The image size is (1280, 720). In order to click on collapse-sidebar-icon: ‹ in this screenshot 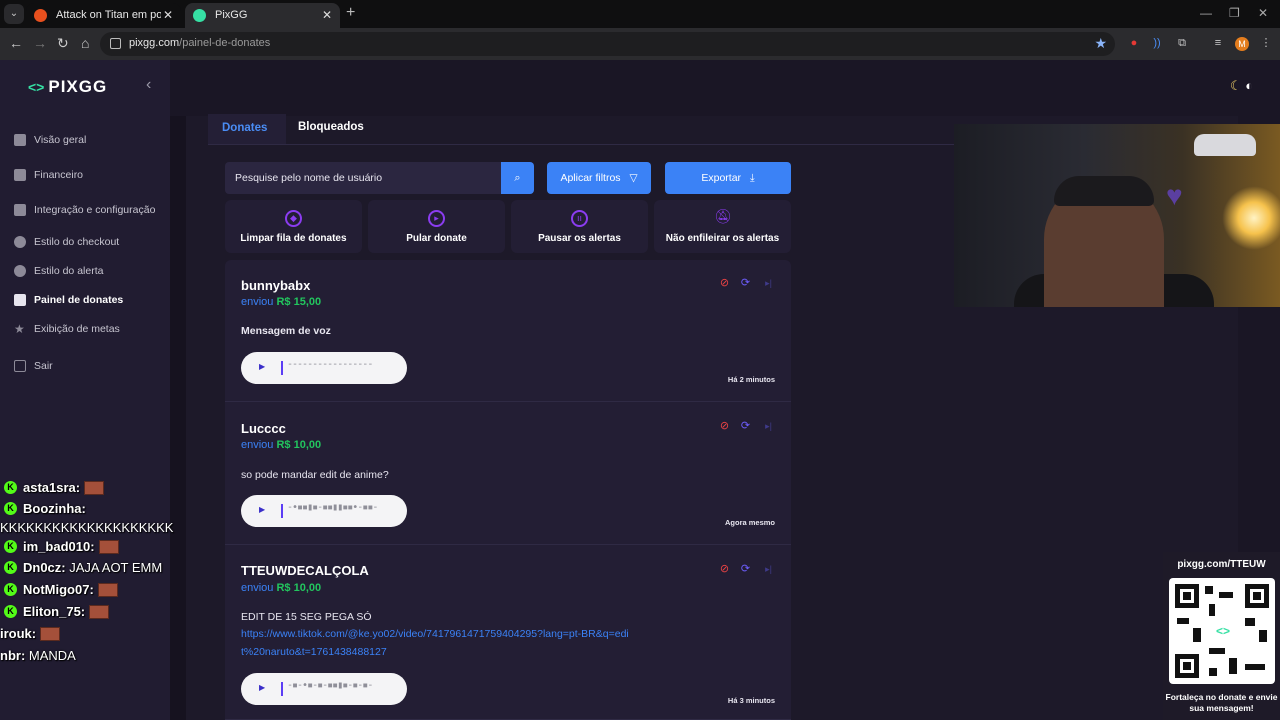, I will do `click(148, 85)`.